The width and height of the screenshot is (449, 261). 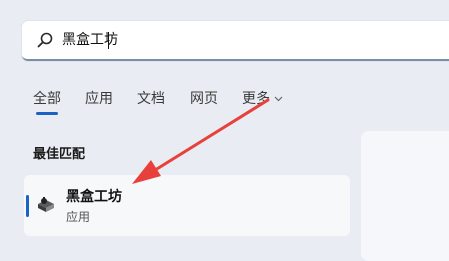 What do you see at coordinates (405, 196) in the screenshot?
I see `details-panel` at bounding box center [405, 196].